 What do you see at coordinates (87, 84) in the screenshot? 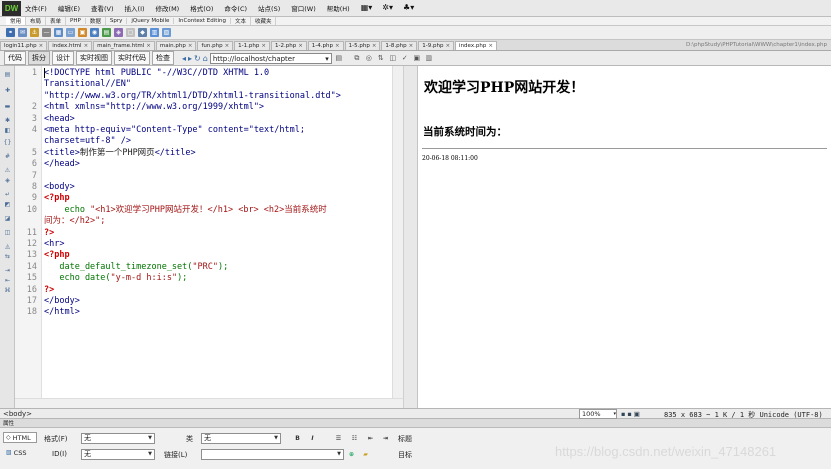
I see `code-line: Transitional//EN"` at bounding box center [87, 84].